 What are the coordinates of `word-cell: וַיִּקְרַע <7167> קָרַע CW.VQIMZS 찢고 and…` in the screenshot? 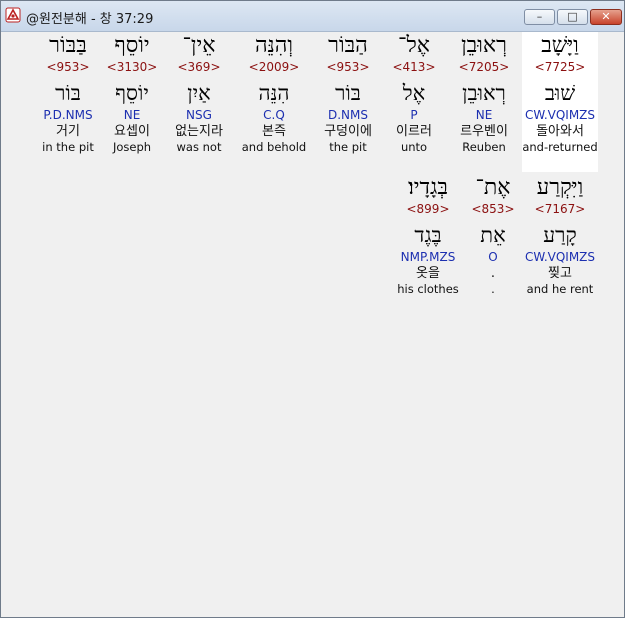 It's located at (560, 235).